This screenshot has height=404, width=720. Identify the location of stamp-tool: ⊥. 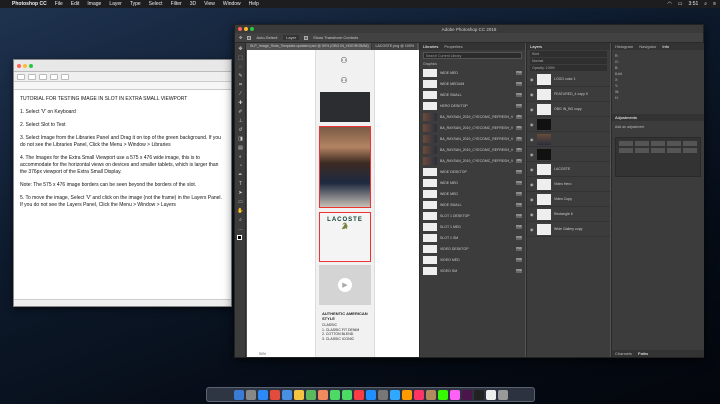
(240, 121).